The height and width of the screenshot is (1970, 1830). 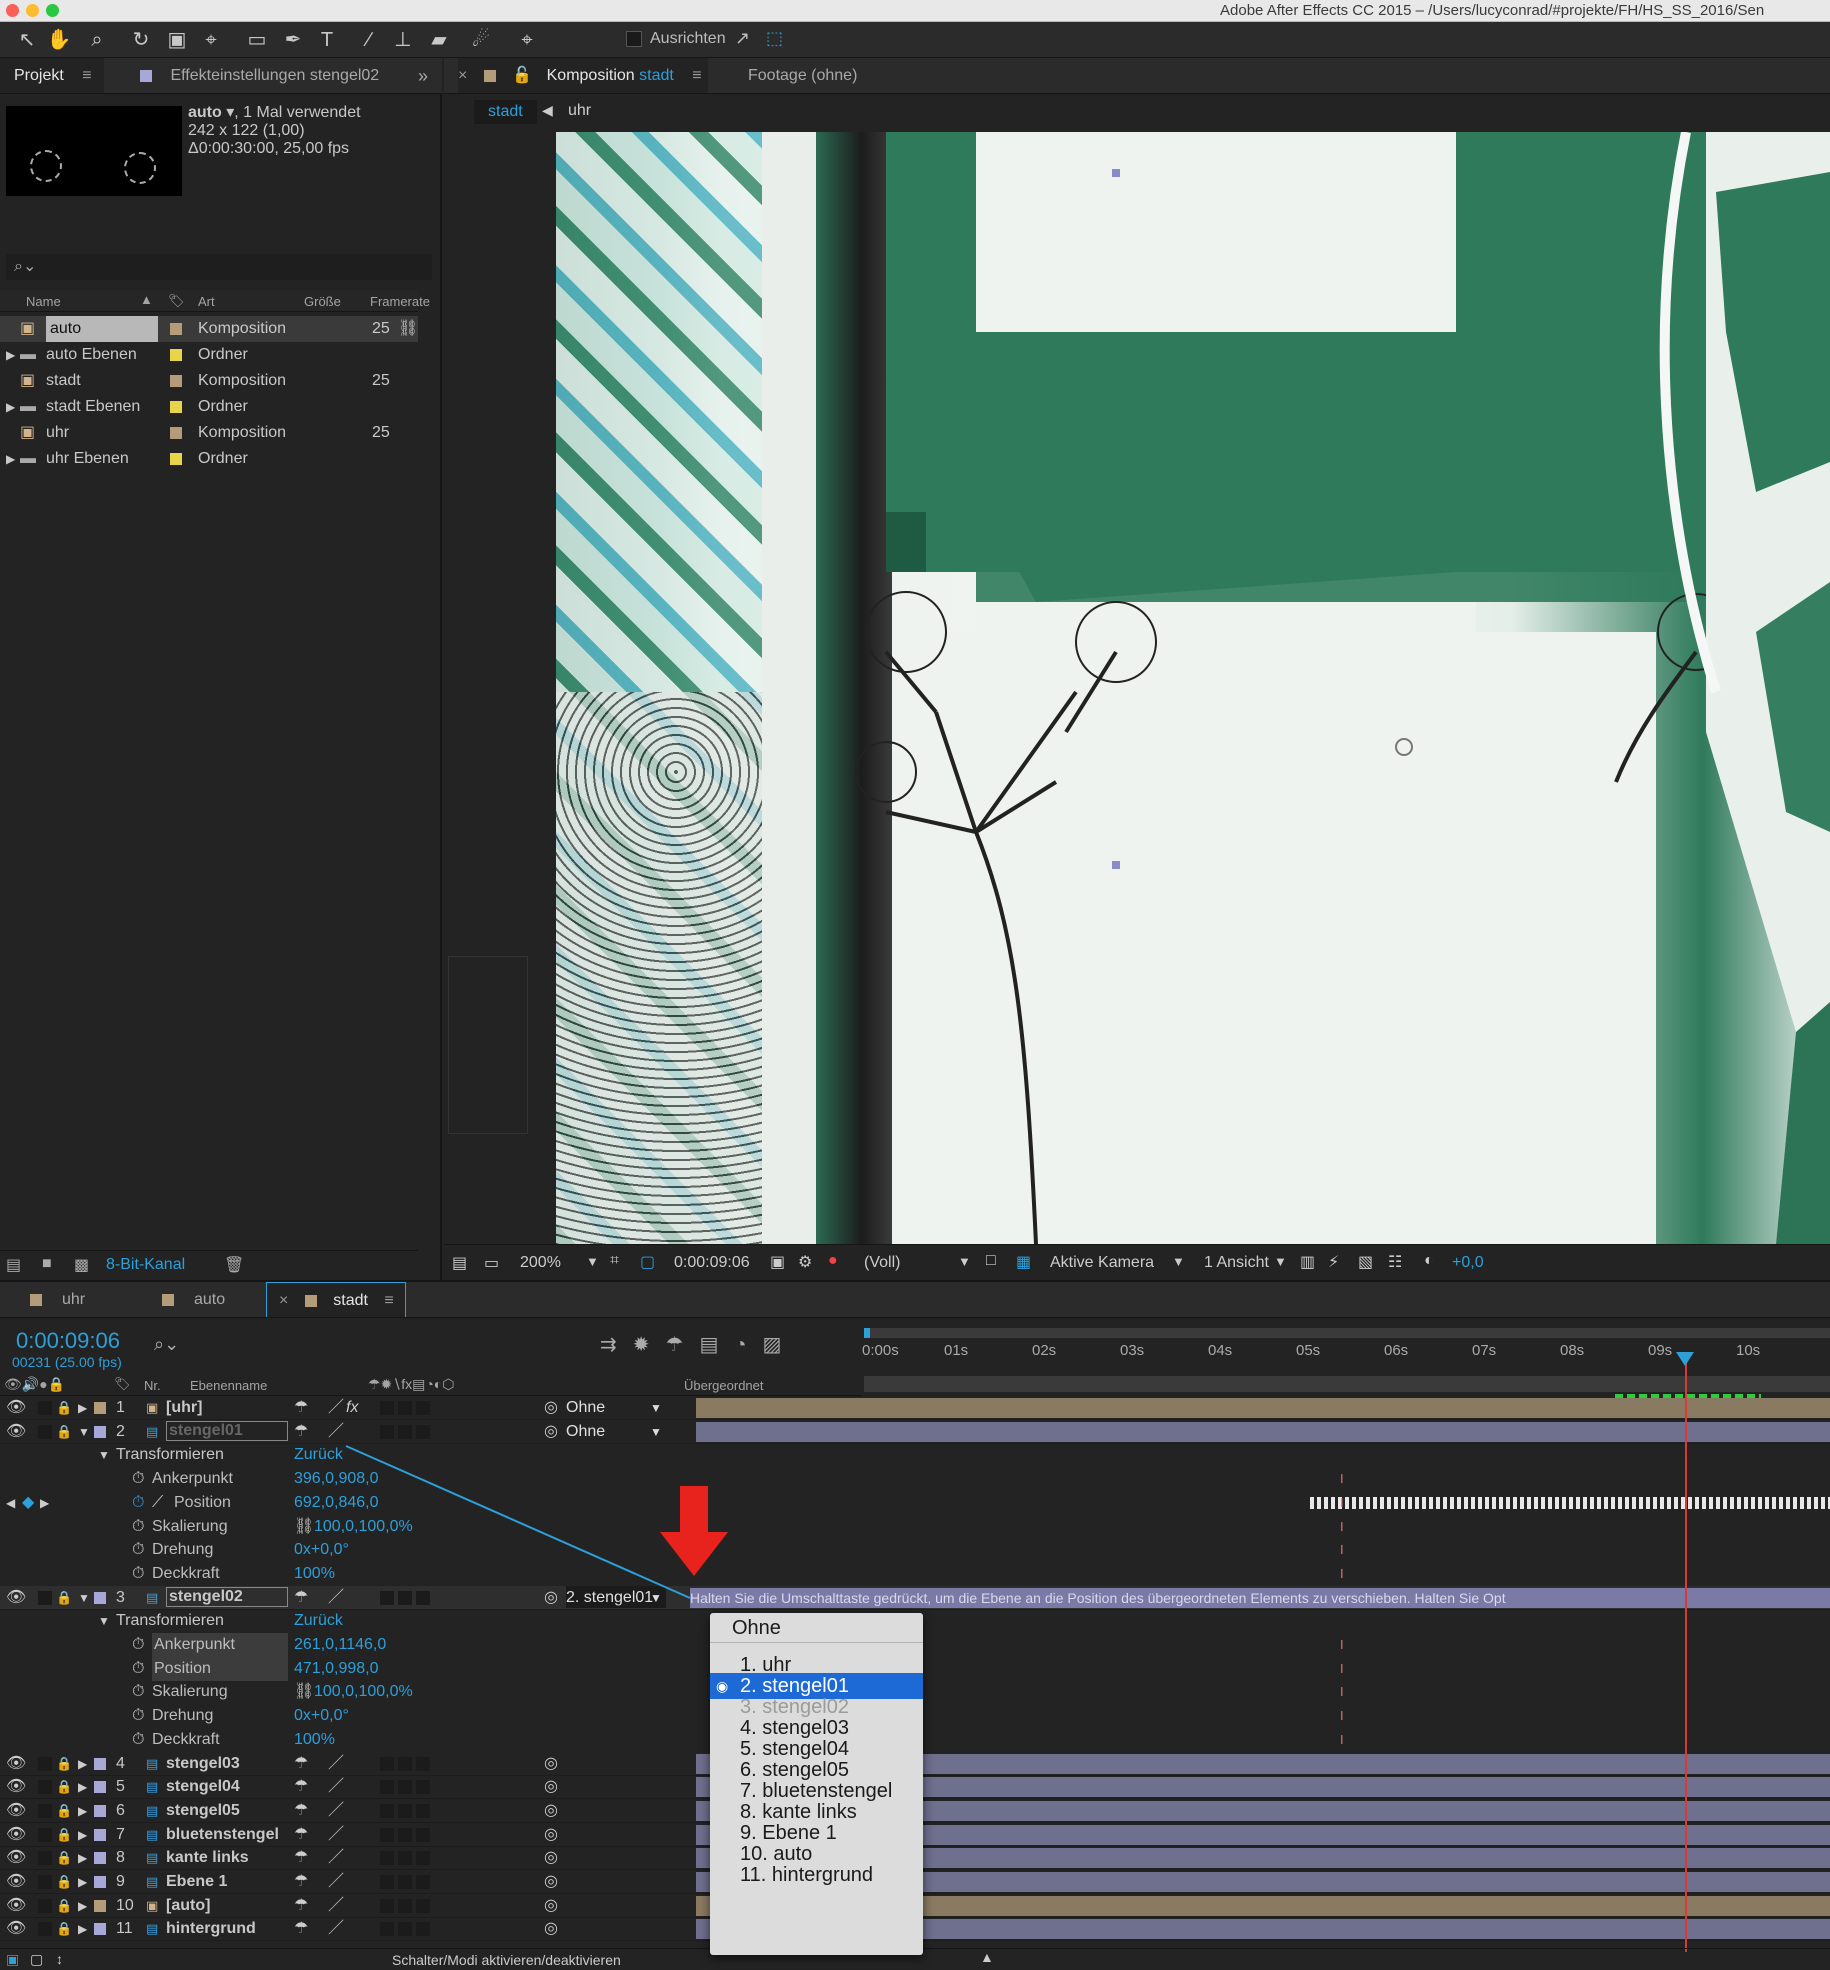 I want to click on bit-depth-button: 8-Bit-Kanal, so click(x=145, y=1265).